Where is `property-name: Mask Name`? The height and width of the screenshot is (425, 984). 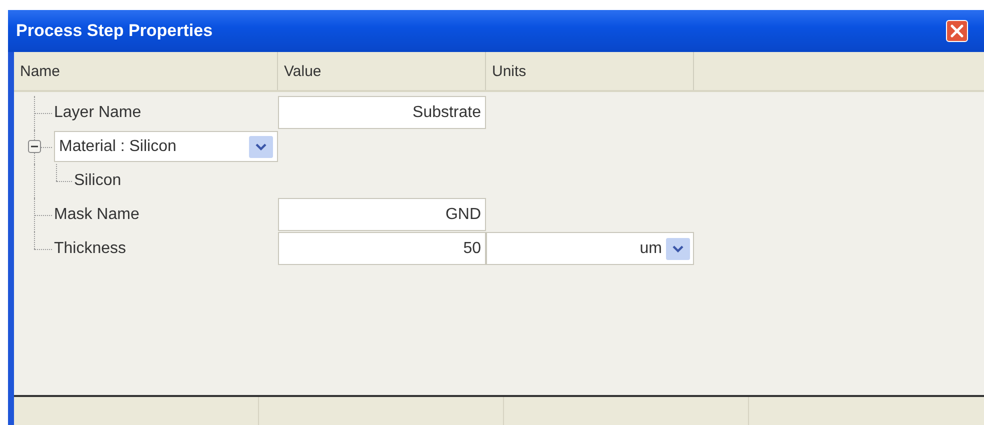
property-name: Mask Name is located at coordinates (97, 215).